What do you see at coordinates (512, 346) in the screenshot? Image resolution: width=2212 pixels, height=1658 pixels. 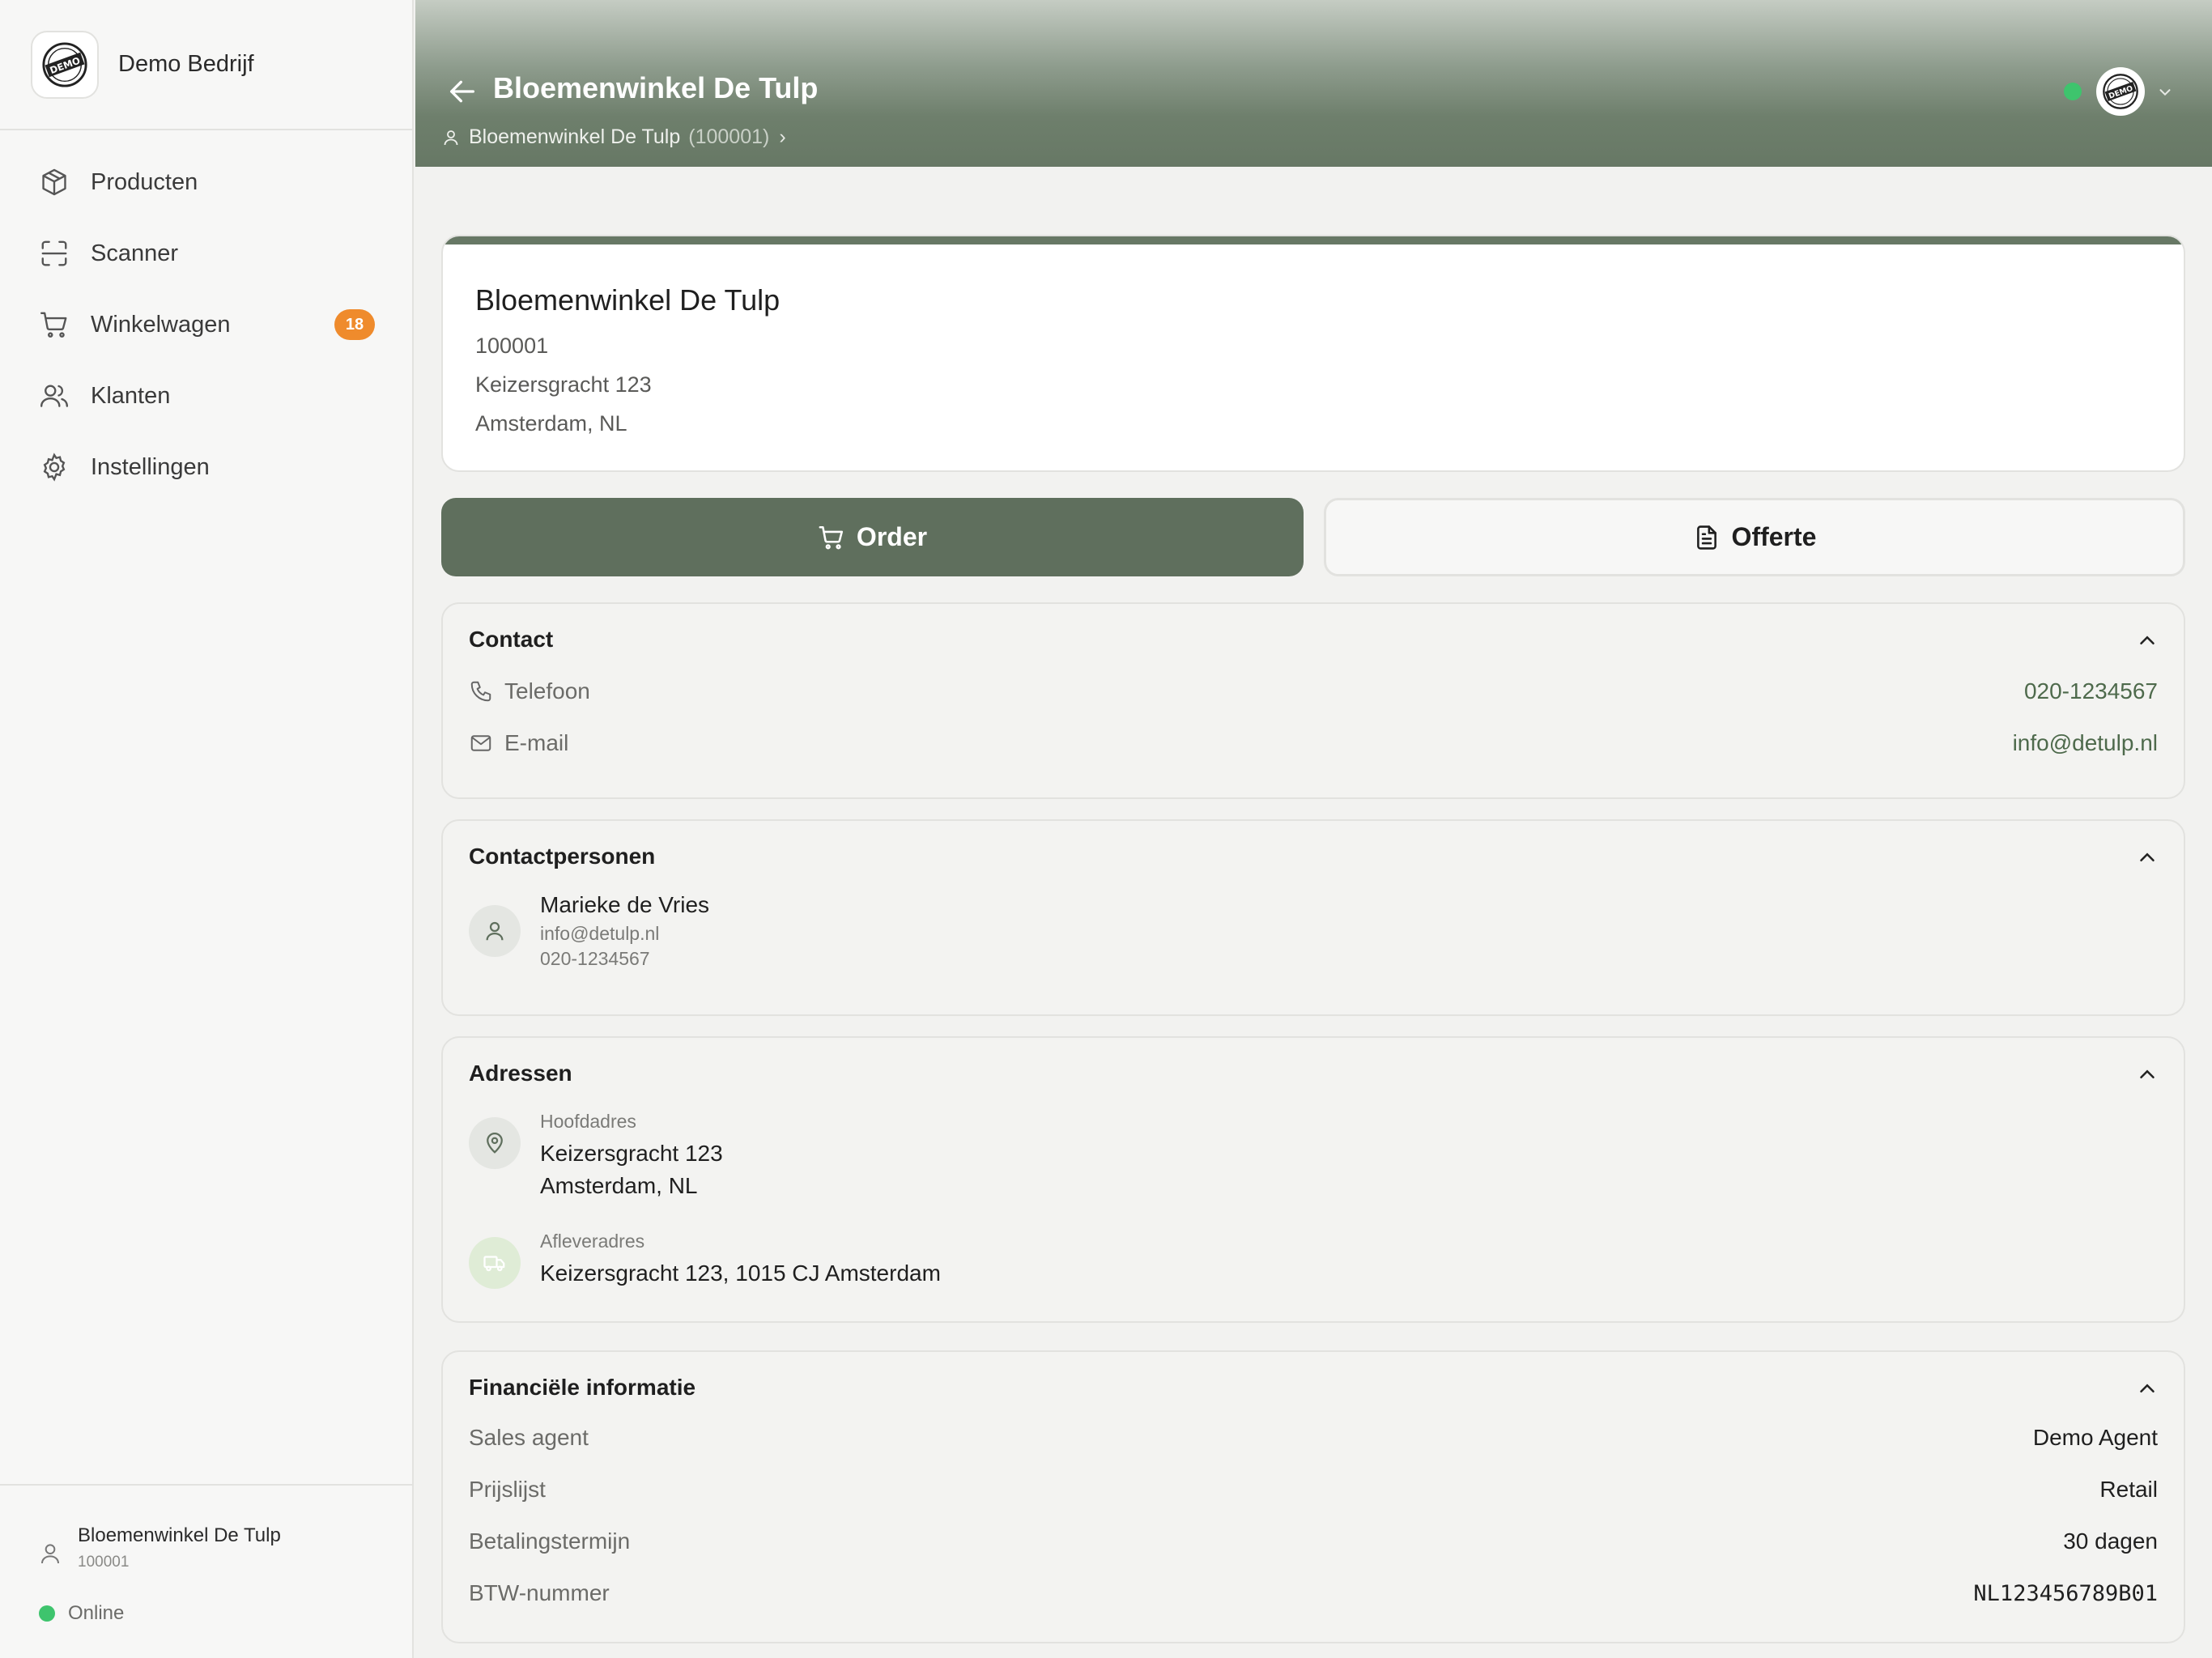 I see `customer-number: 100001` at bounding box center [512, 346].